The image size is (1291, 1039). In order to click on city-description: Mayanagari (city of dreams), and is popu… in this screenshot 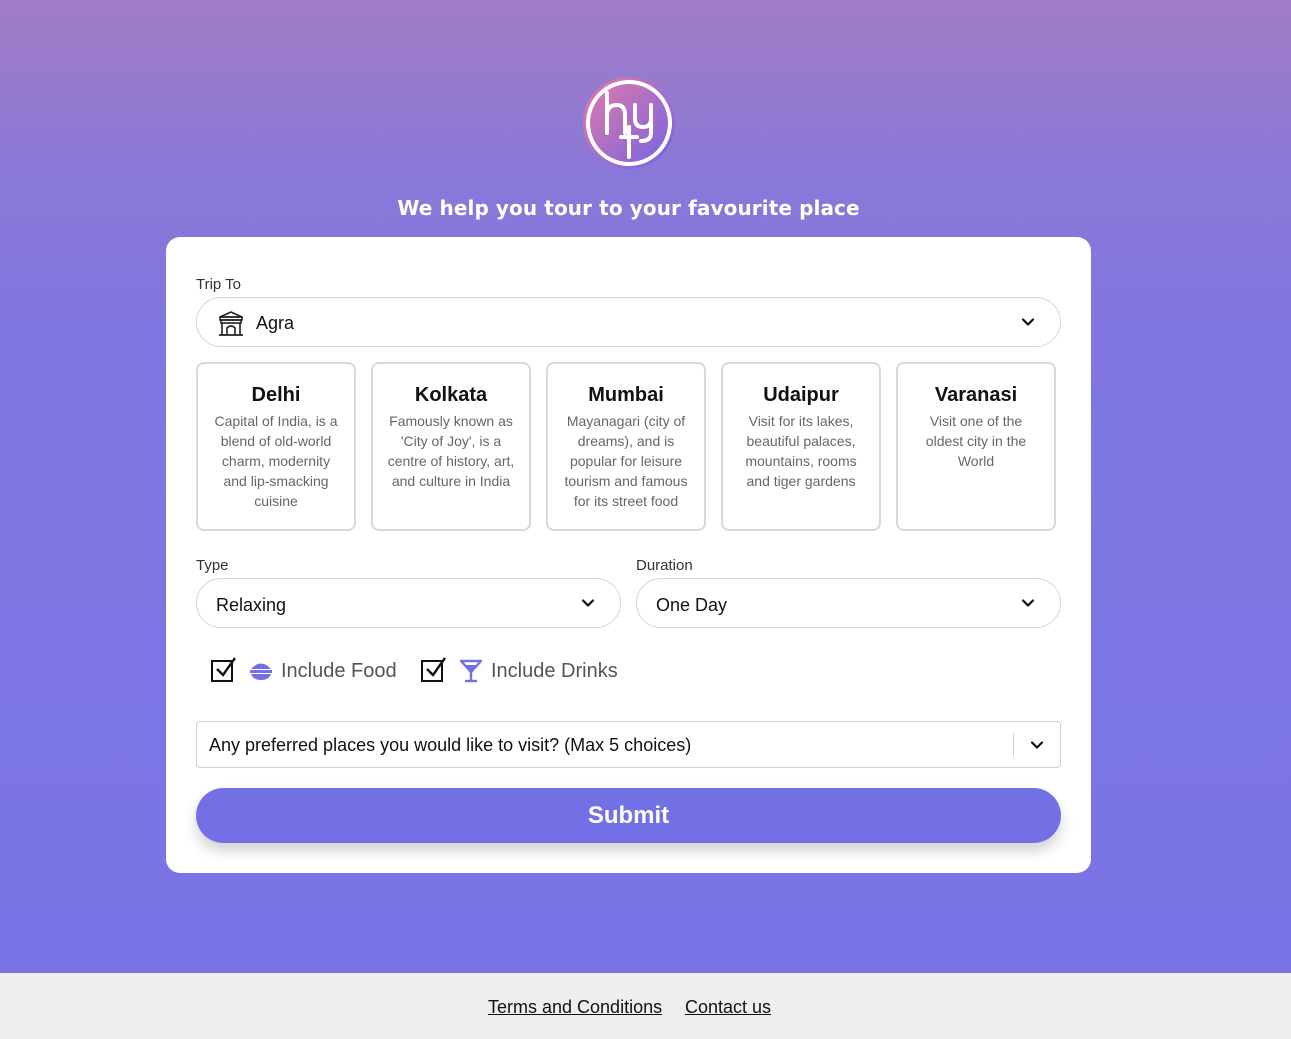, I will do `click(626, 461)`.